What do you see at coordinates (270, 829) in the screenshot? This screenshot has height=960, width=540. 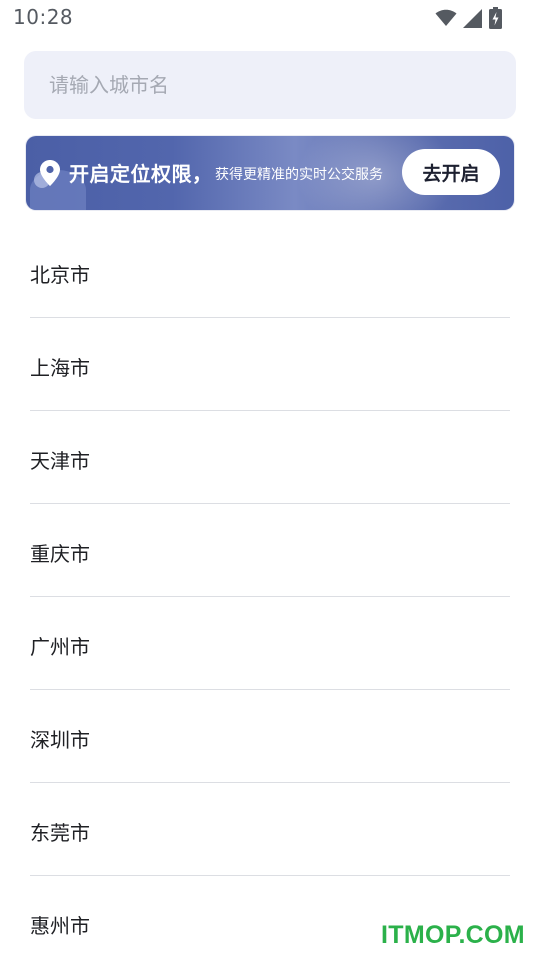 I see `list-item: 东莞市` at bounding box center [270, 829].